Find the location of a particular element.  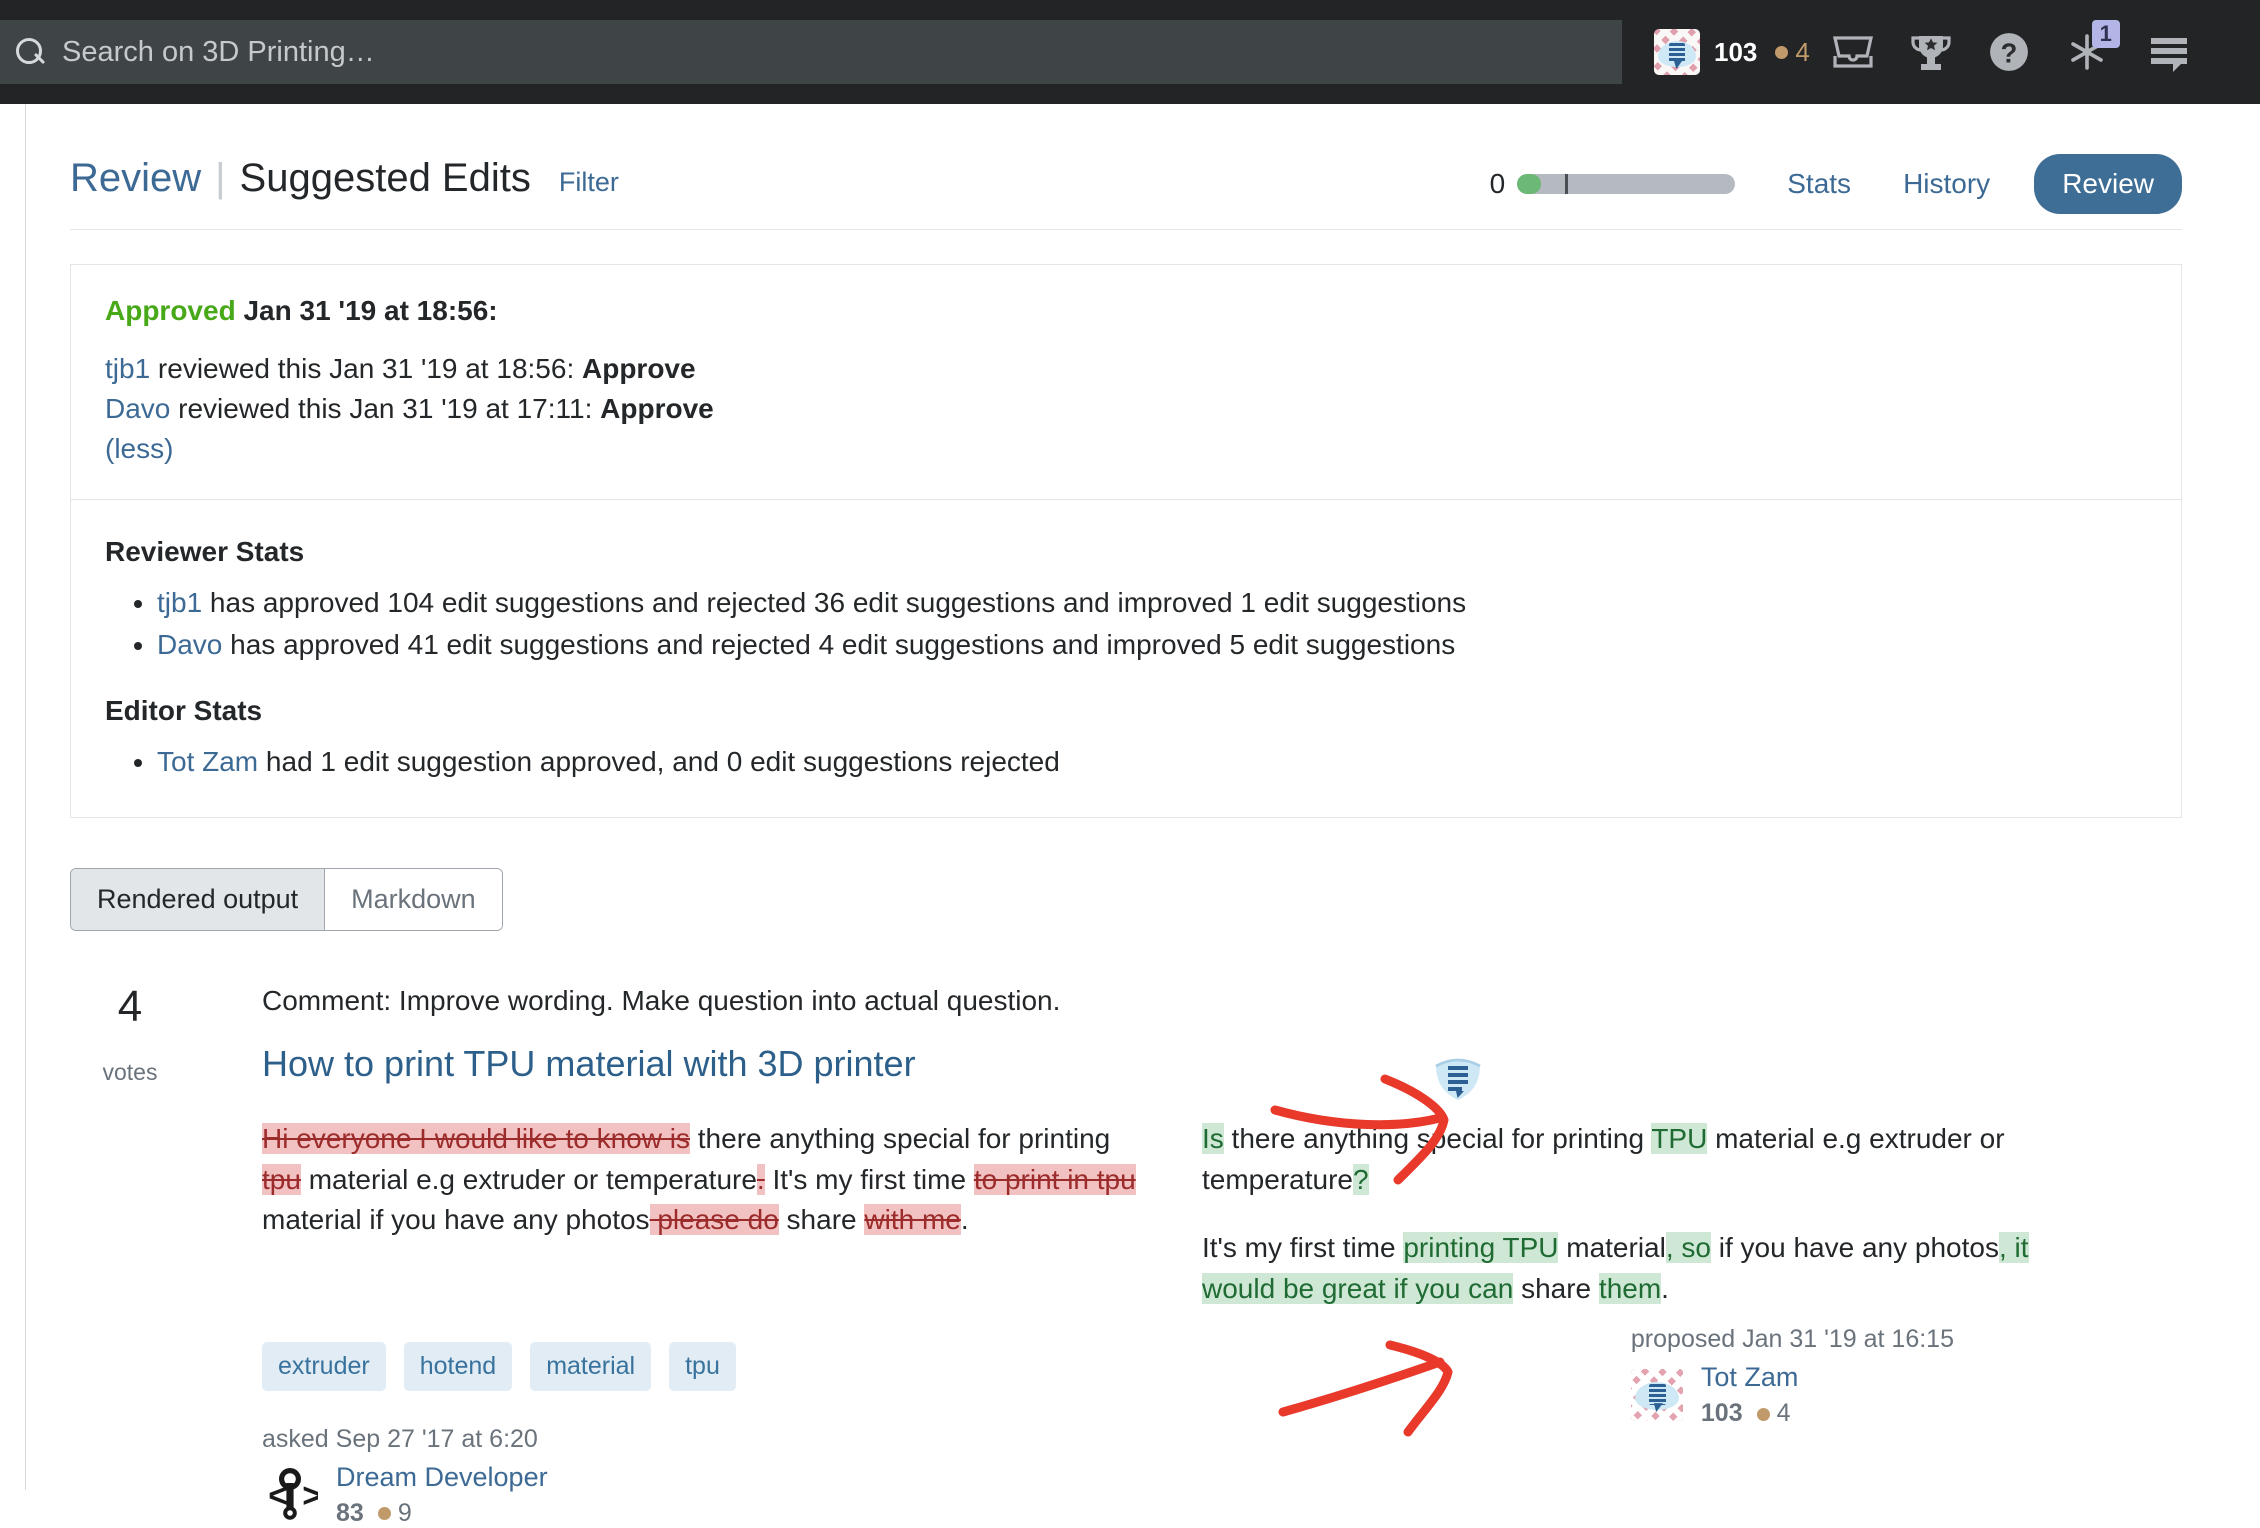

tab-stats: Stats is located at coordinates (1819, 184).